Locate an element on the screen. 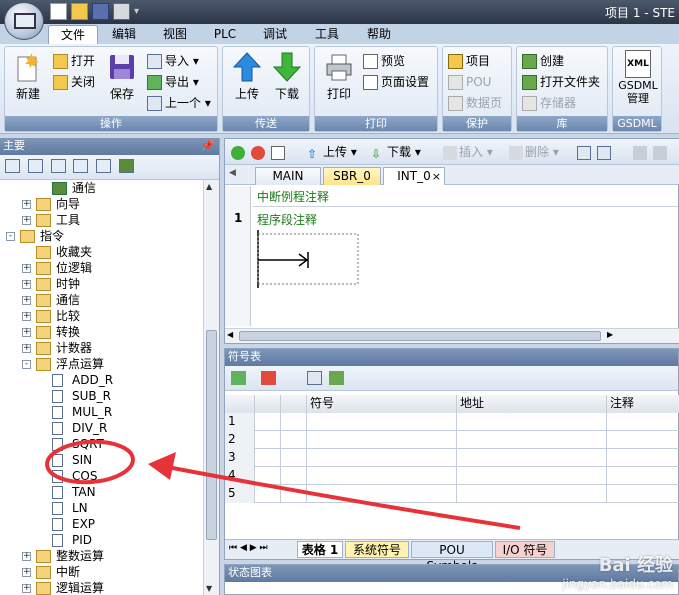 Image resolution: width=679 pixels, height=595 pixels. network-comment: 程序段注释 is located at coordinates (287, 219).